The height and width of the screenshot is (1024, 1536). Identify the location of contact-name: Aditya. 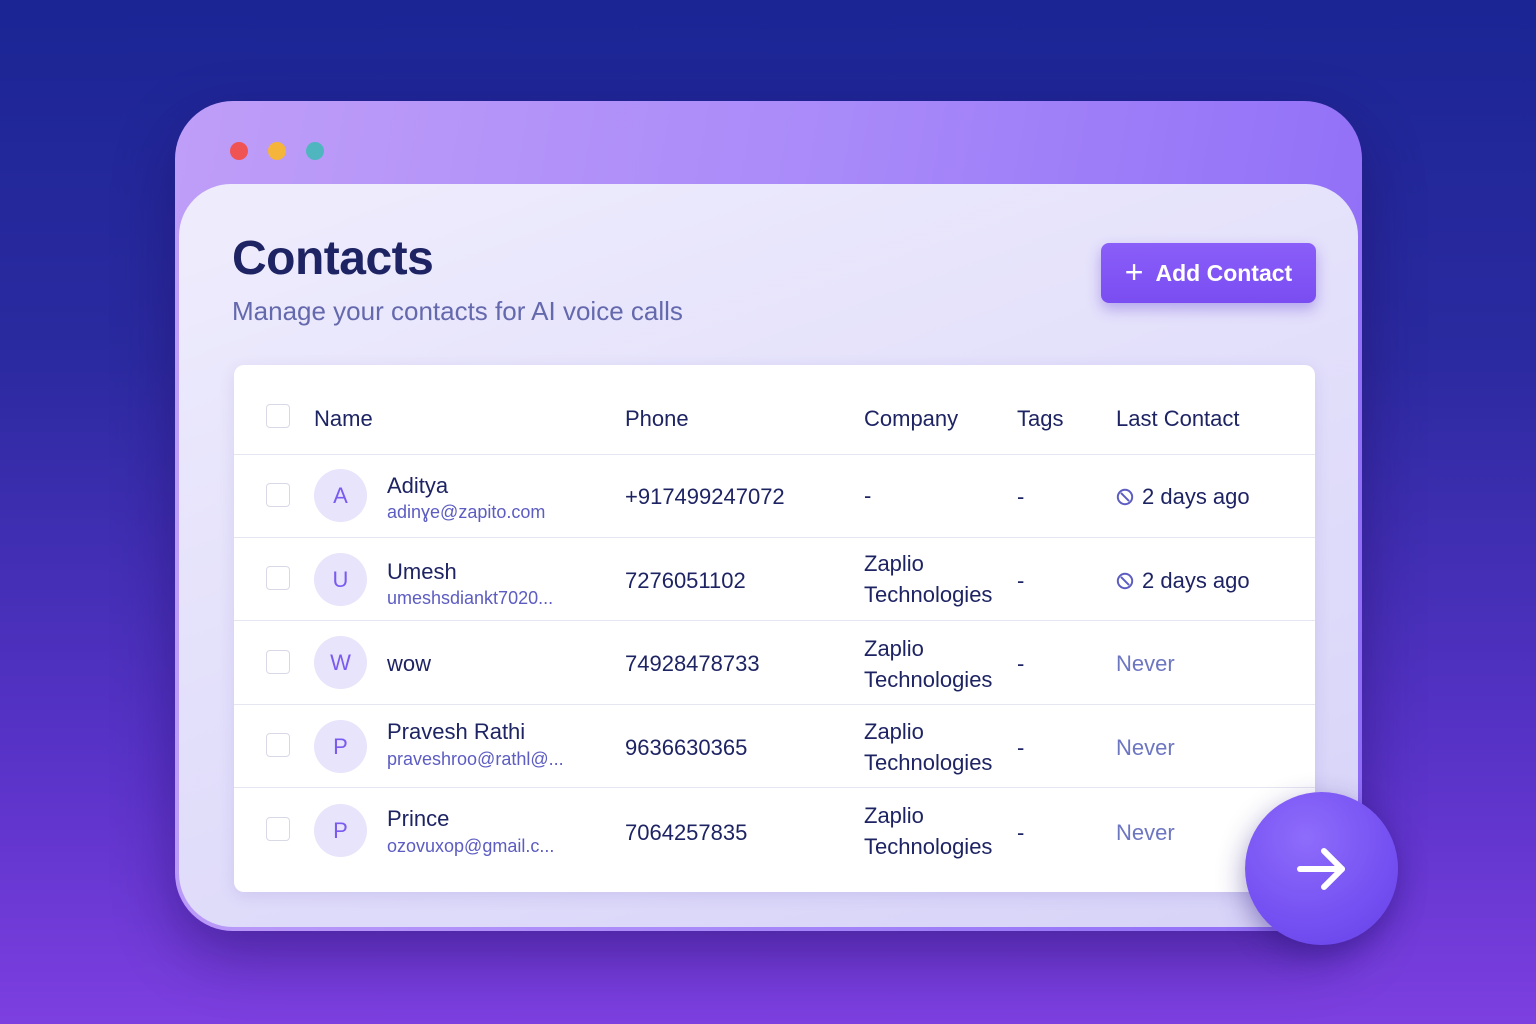
(418, 485).